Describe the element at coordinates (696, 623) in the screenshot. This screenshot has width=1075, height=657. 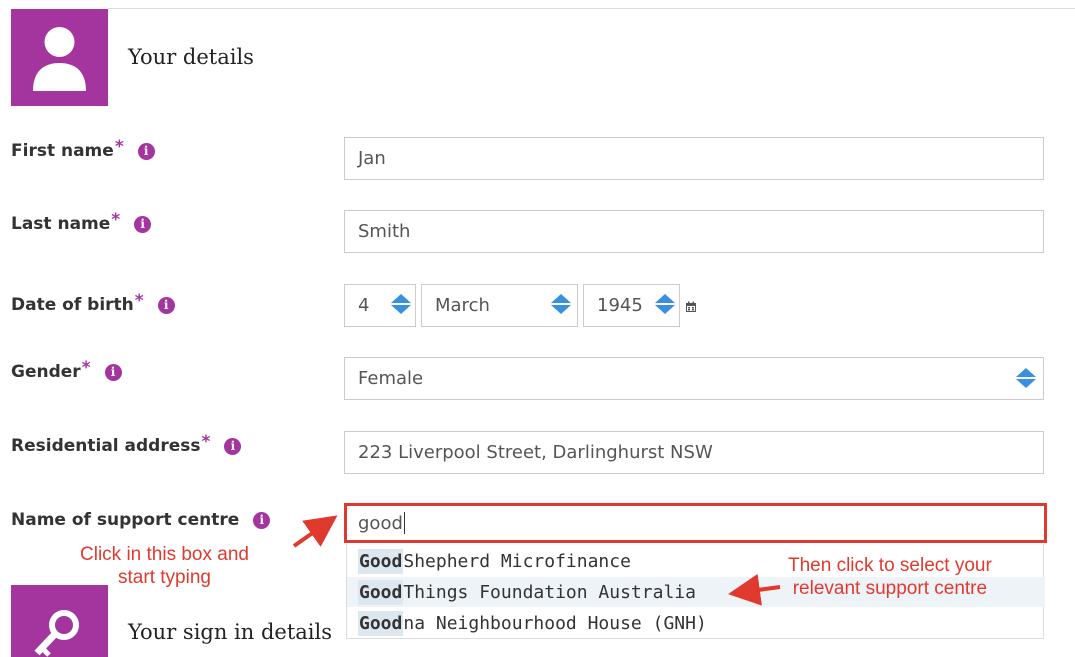
I see `suggestion-item: Good na Neighbourhood House (GNH)` at that location.